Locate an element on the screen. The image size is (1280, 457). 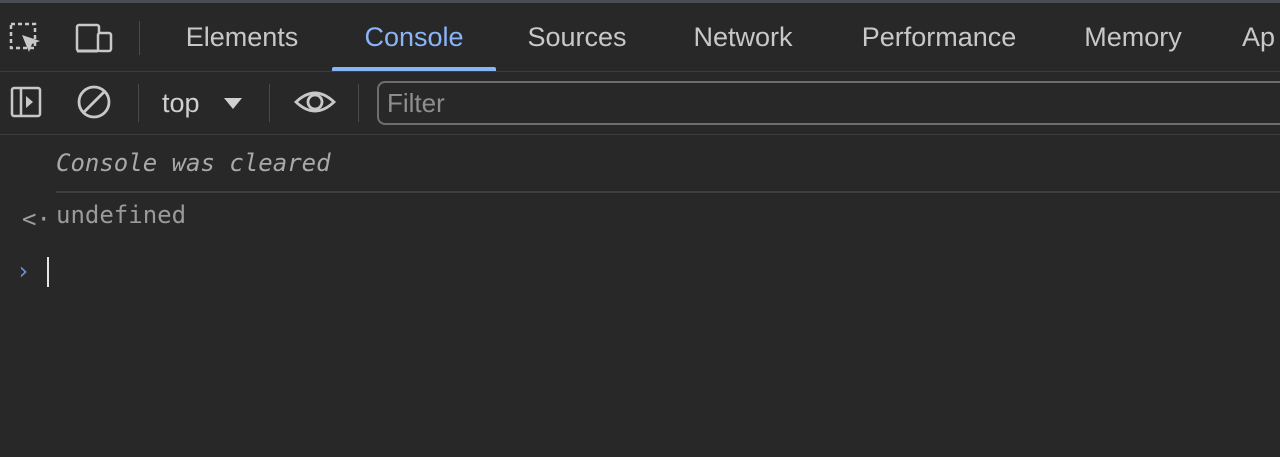
tab-console: Console is located at coordinates (414, 37).